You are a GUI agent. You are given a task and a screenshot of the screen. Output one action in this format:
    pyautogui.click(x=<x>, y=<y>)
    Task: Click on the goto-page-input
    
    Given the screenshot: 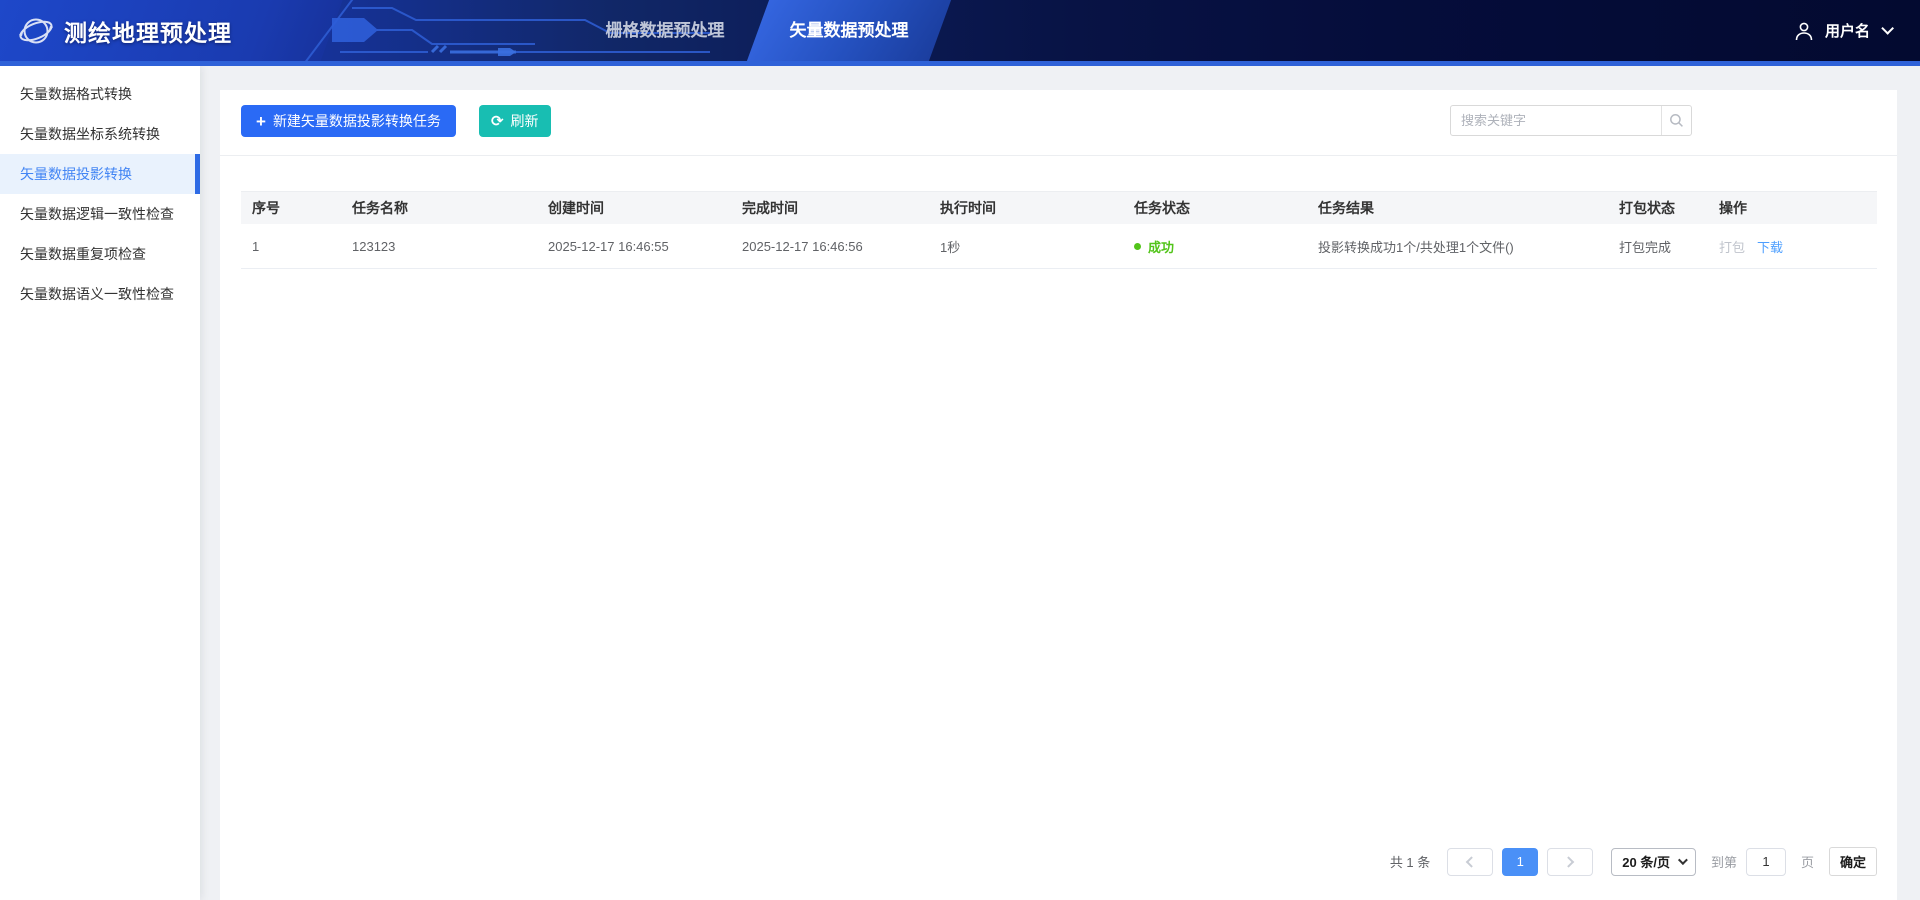 What is the action you would take?
    pyautogui.click(x=1765, y=861)
    